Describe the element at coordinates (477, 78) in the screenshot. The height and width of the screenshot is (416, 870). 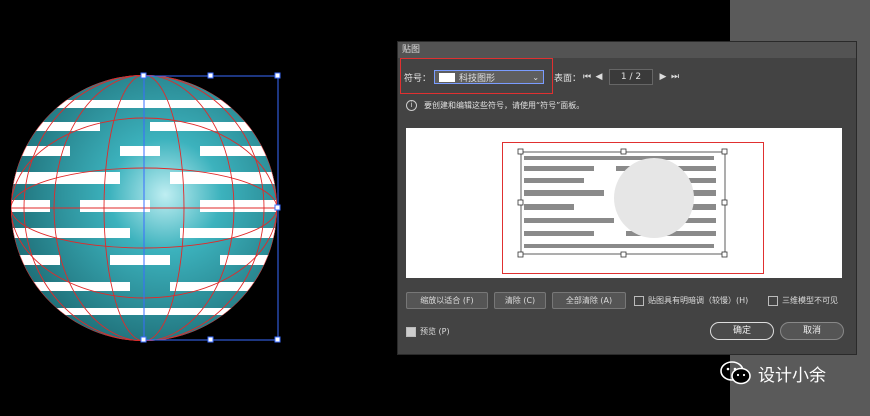
I see `symbol-value: 科技图形` at that location.